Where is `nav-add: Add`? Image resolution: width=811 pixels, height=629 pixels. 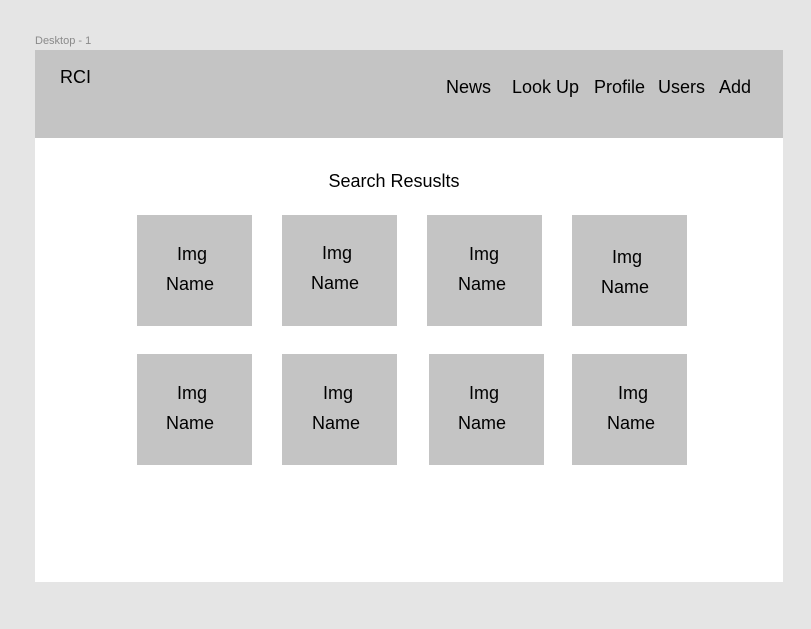
nav-add: Add is located at coordinates (735, 87).